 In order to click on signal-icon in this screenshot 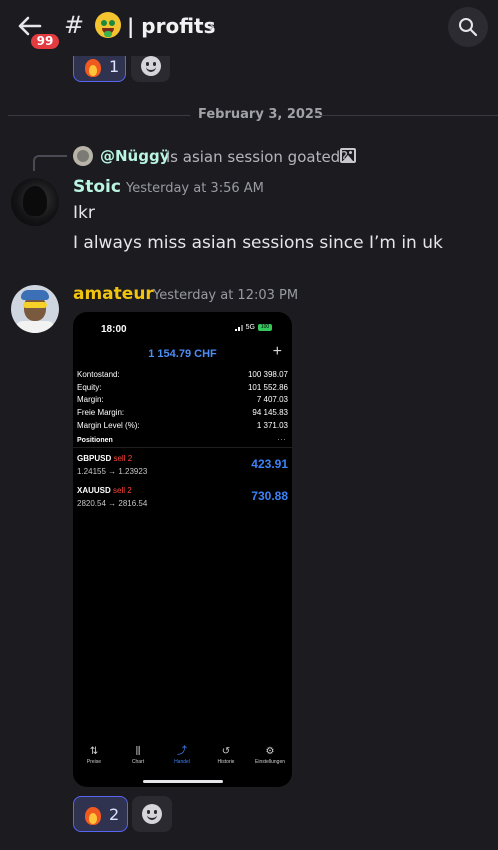, I will do `click(238, 327)`.